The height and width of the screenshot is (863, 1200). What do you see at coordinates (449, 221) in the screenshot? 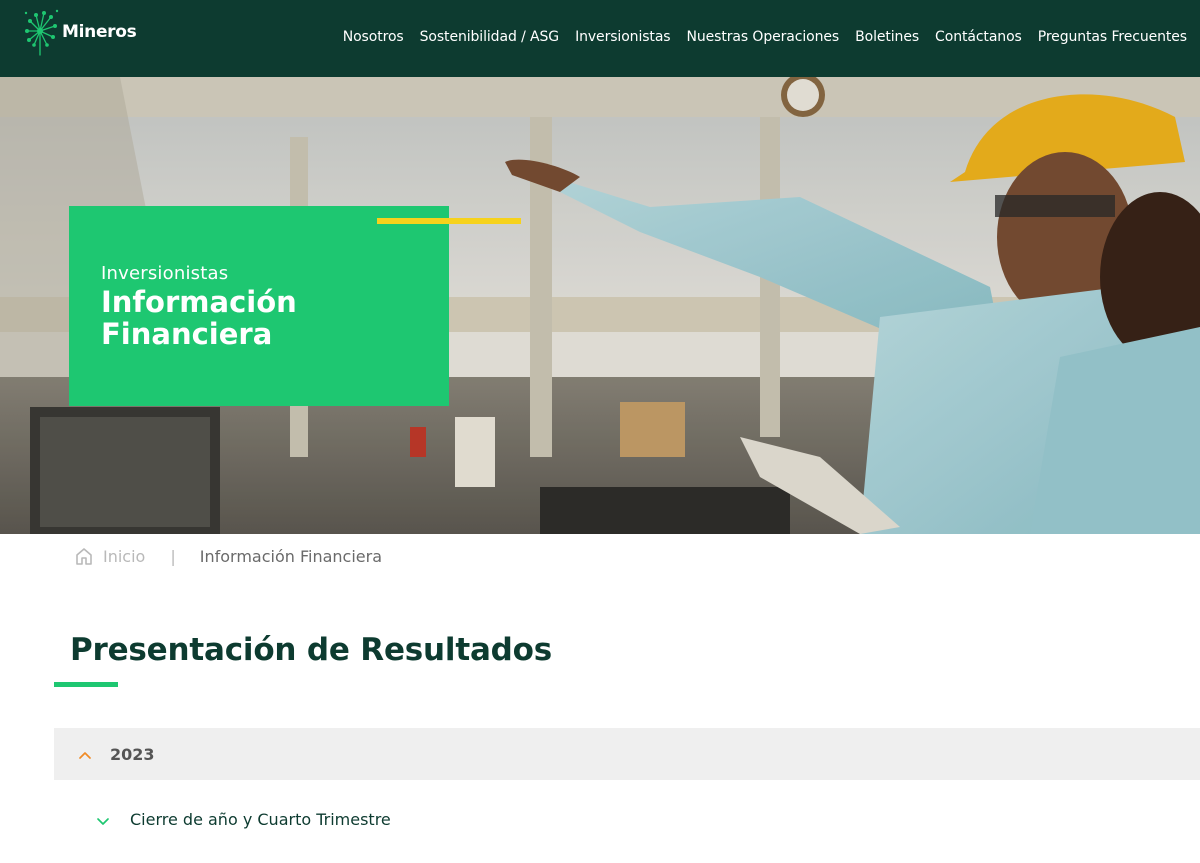
I see `hero-accent-bar` at bounding box center [449, 221].